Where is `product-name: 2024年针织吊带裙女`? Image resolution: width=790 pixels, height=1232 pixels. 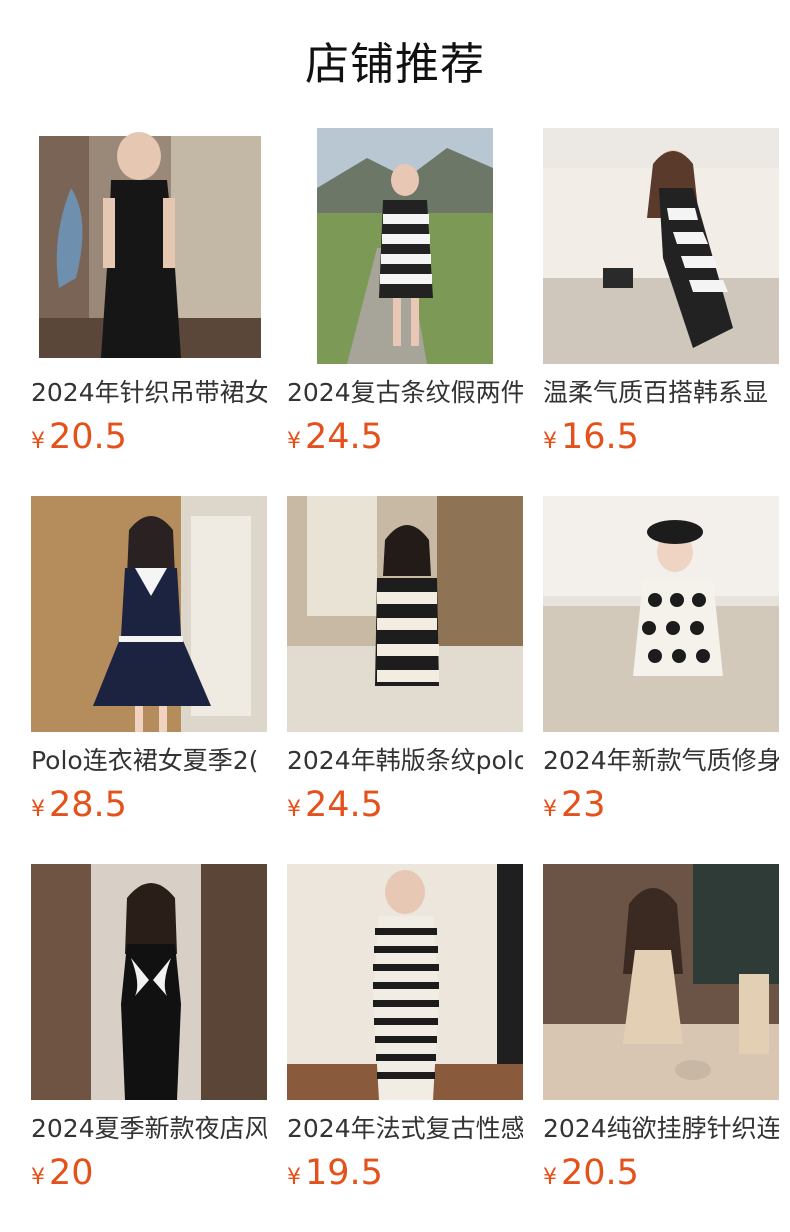
product-name: 2024年针织吊带裙女 is located at coordinates (149, 393).